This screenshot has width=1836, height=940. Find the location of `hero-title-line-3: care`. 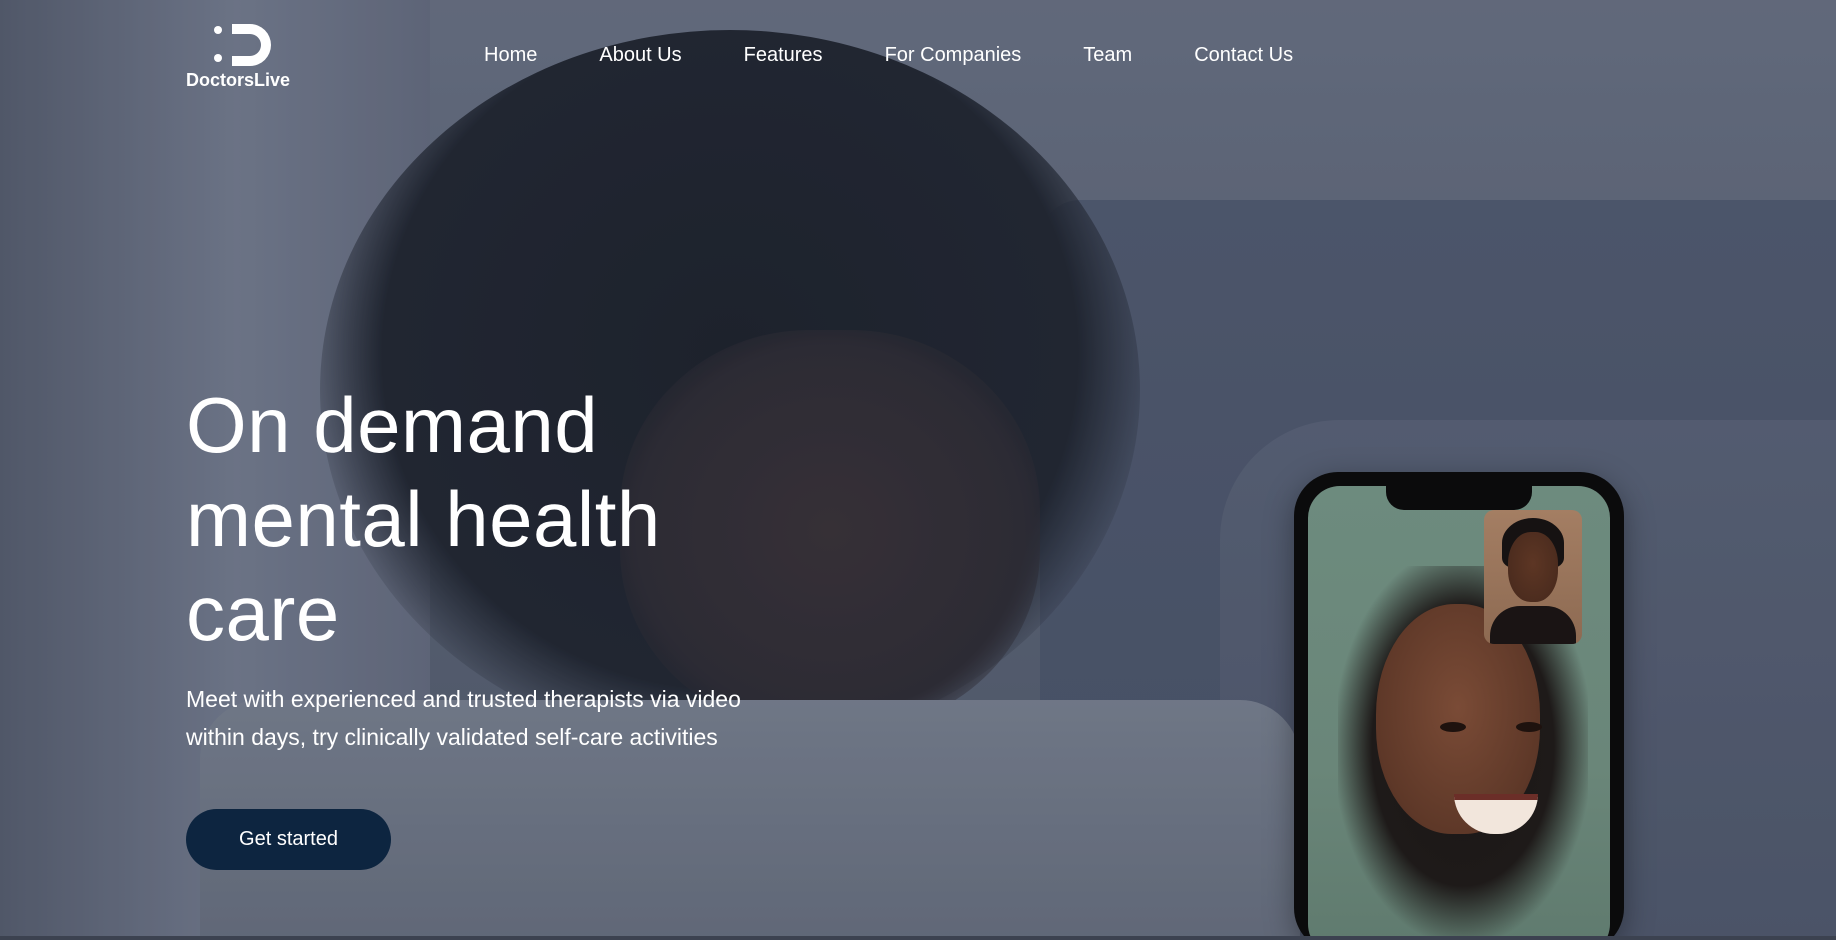

hero-title-line-3: care is located at coordinates (263, 613).